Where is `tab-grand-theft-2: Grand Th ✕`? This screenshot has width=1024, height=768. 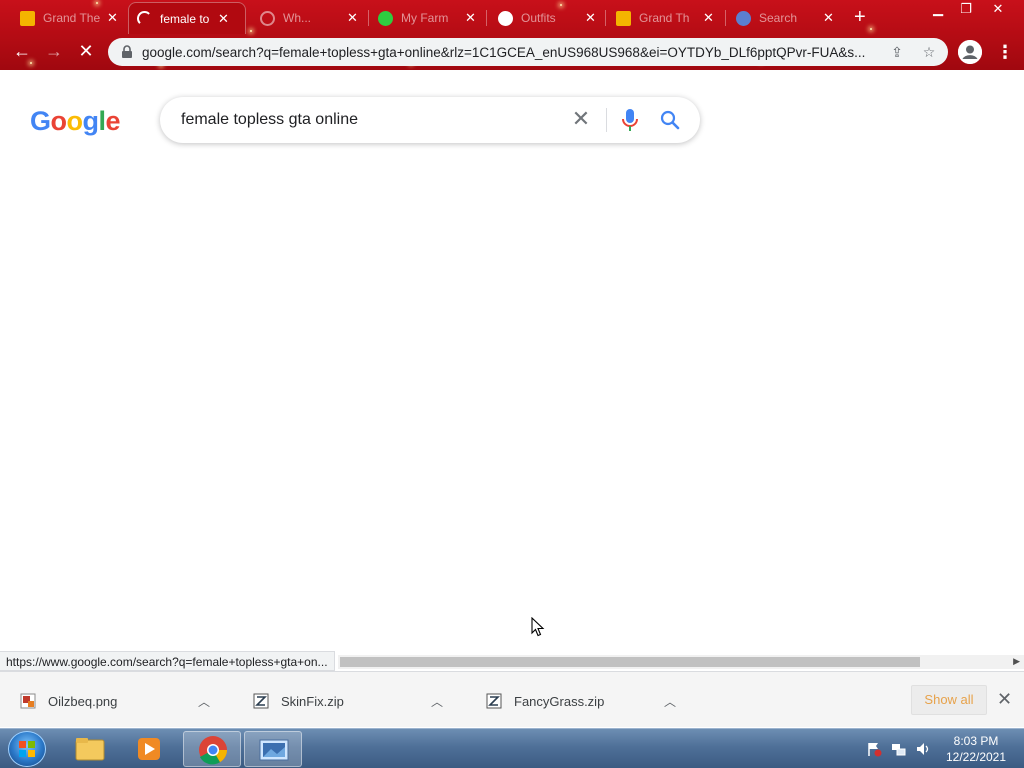 tab-grand-theft-2: Grand Th ✕ is located at coordinates (665, 18).